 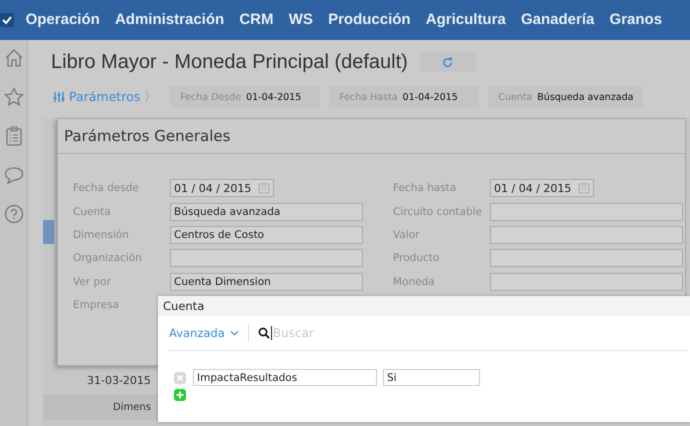 What do you see at coordinates (404, 97) in the screenshot?
I see `filter-chip: Fecha Hasta 01-04-2015` at bounding box center [404, 97].